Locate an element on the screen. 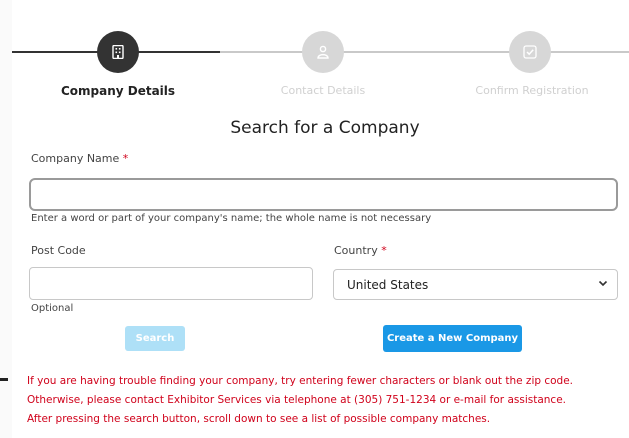 The image size is (629, 438). post-code-label: Post Code is located at coordinates (58, 250).